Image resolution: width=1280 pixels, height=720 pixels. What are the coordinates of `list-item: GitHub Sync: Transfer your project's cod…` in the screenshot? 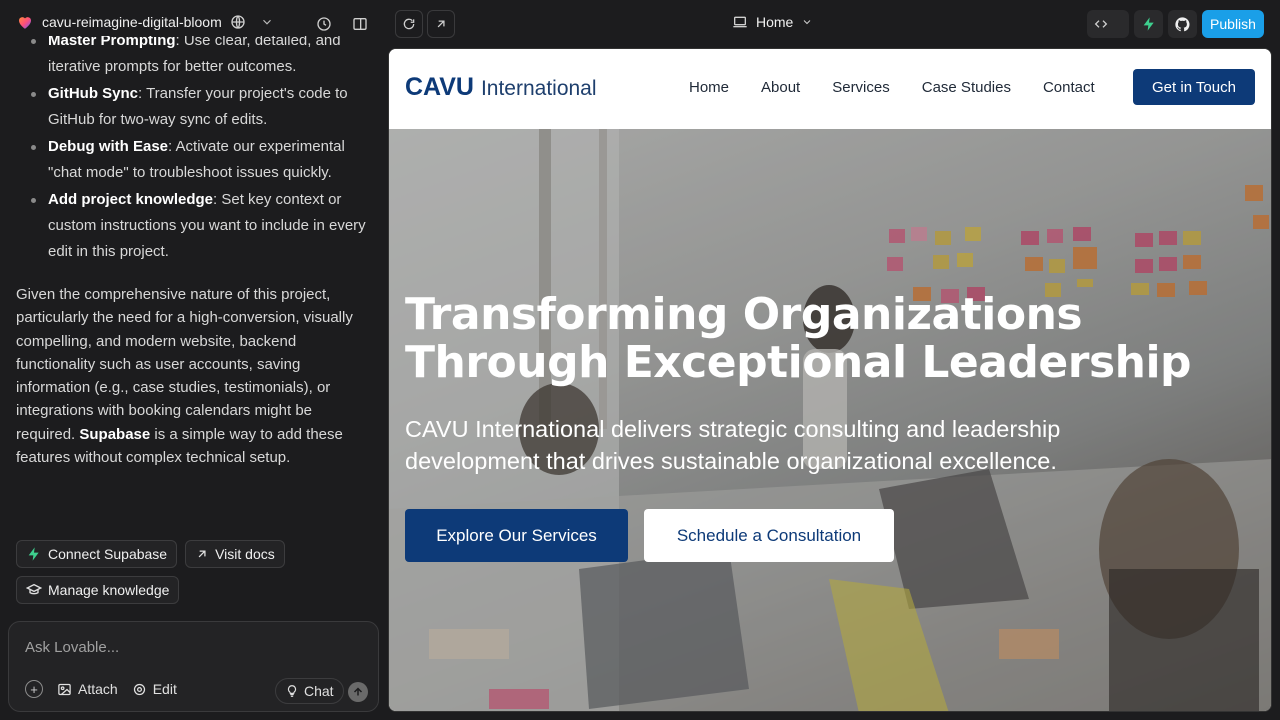 It's located at (199, 107).